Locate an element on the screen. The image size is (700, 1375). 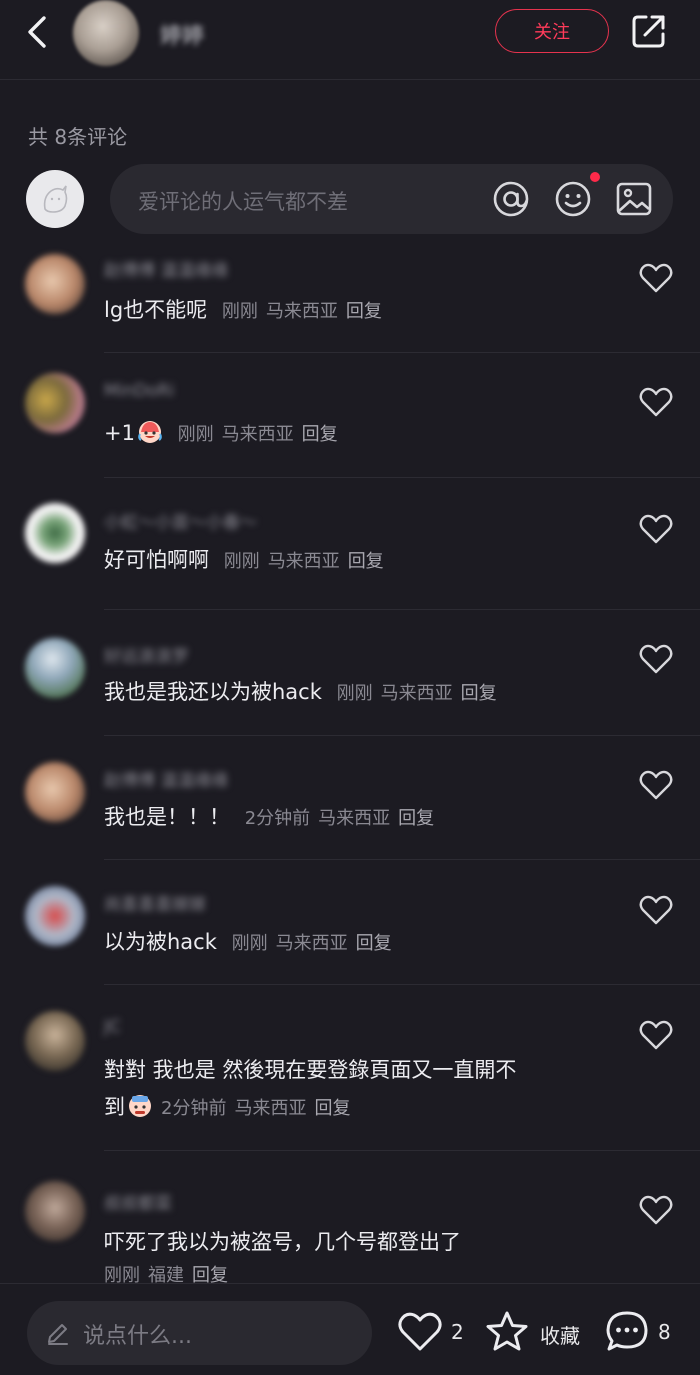
mention-icon is located at coordinates (511, 199).